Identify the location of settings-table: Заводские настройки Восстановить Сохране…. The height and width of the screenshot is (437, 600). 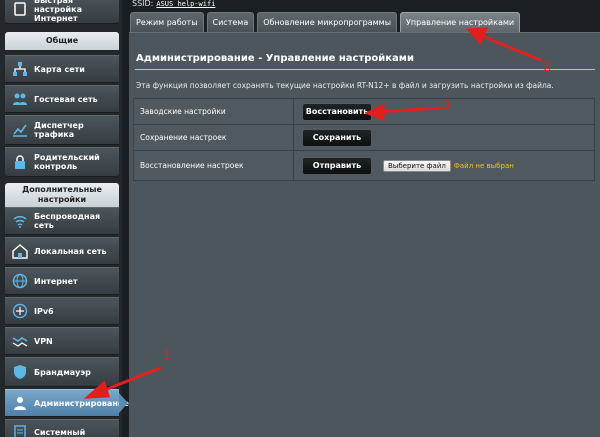
(364, 139).